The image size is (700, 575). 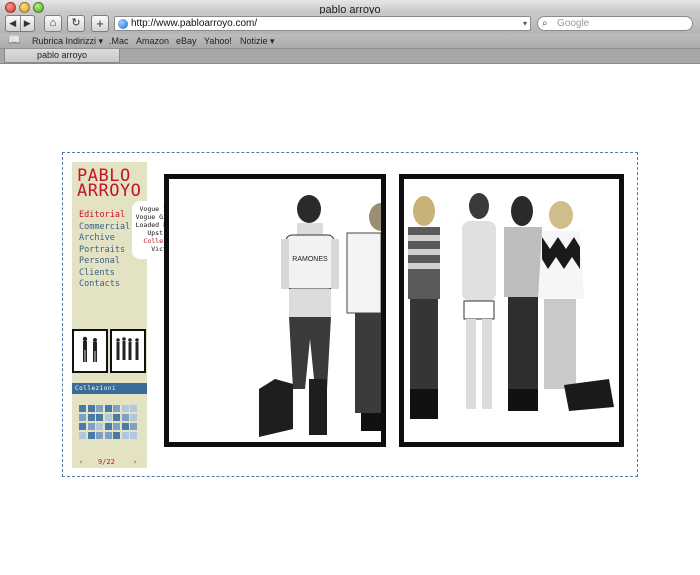 I want to click on chevron-down-icon: ▾, so click(x=525, y=23).